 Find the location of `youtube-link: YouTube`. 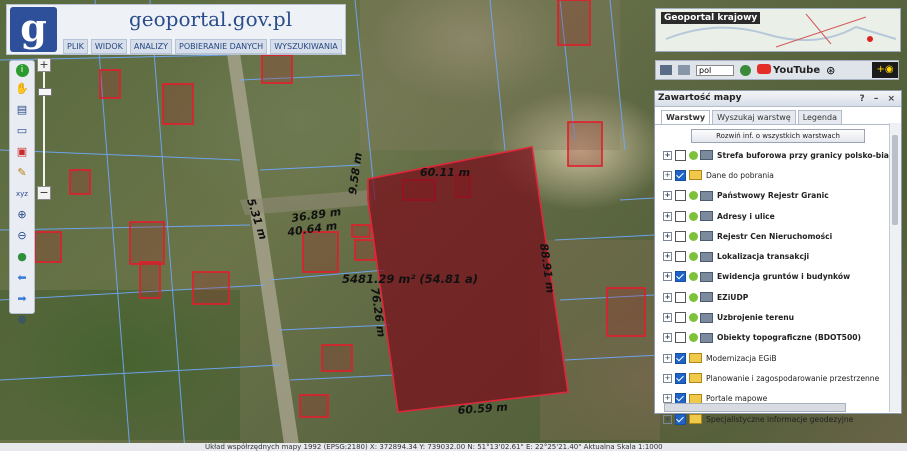

youtube-link: YouTube is located at coordinates (788, 70).